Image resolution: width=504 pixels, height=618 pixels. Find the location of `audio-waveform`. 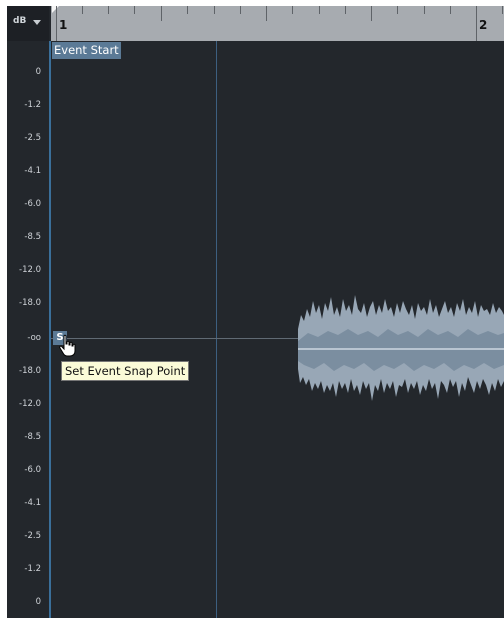

audio-waveform is located at coordinates (401, 348).